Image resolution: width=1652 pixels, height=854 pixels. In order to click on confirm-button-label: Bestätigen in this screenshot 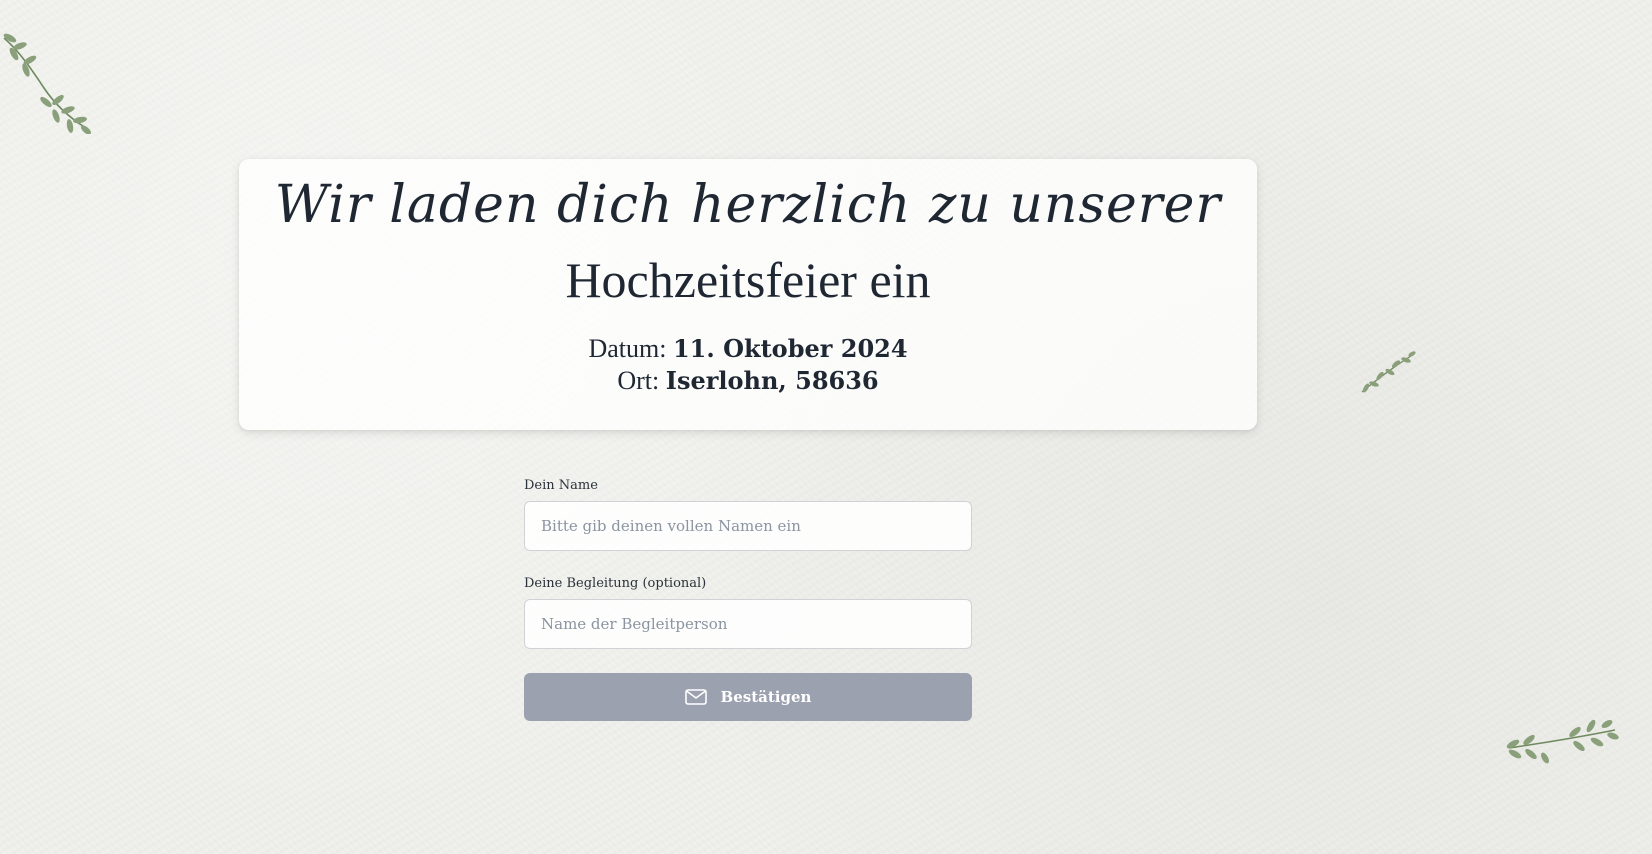, I will do `click(766, 697)`.